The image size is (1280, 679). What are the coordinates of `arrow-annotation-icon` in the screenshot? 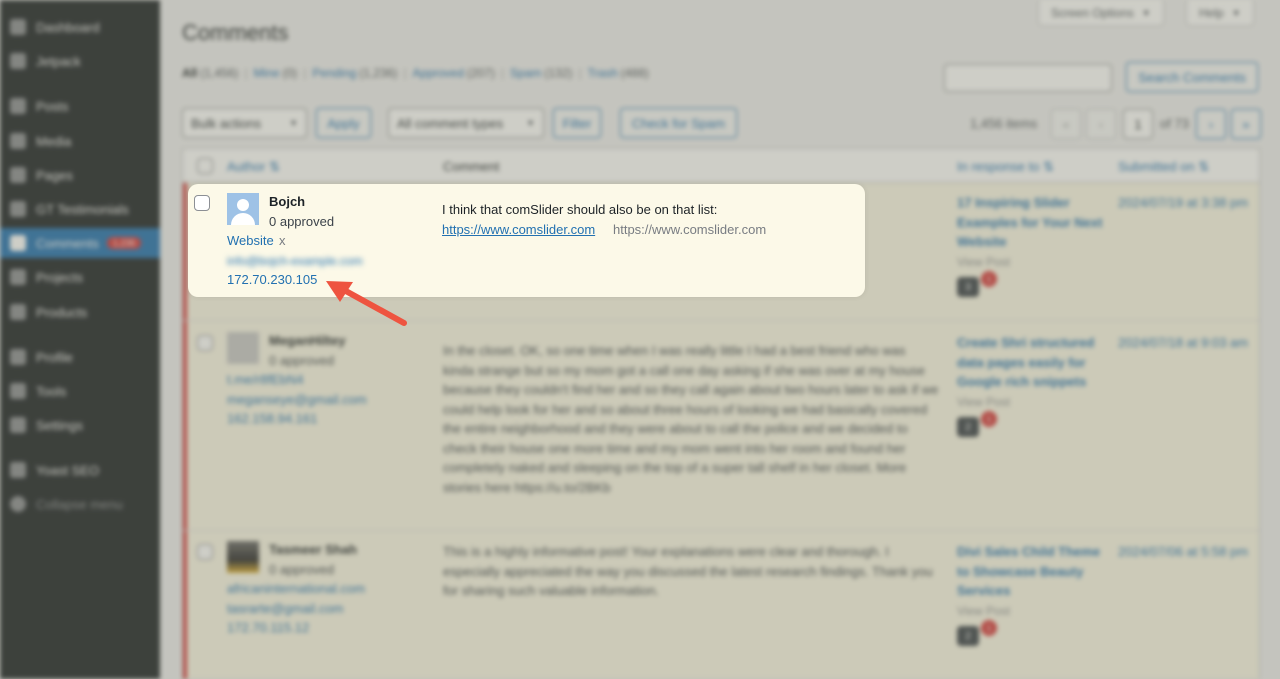 It's located at (366, 303).